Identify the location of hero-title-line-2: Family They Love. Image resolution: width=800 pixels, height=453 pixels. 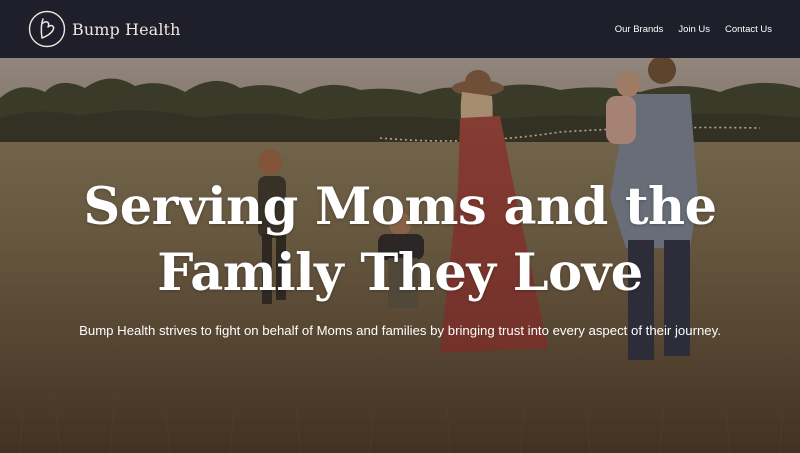
(400, 273).